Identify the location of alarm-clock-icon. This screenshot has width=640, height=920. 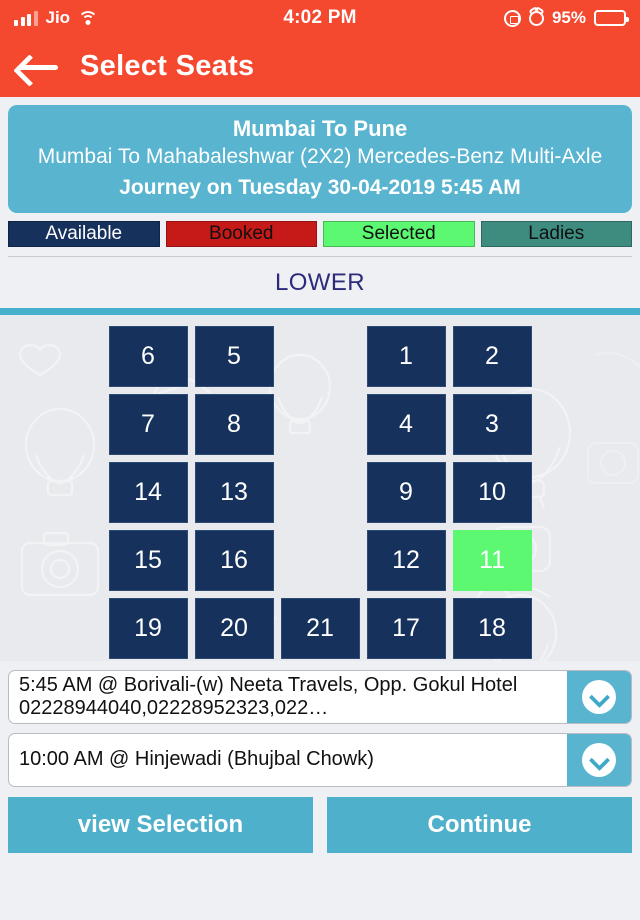
(536, 18).